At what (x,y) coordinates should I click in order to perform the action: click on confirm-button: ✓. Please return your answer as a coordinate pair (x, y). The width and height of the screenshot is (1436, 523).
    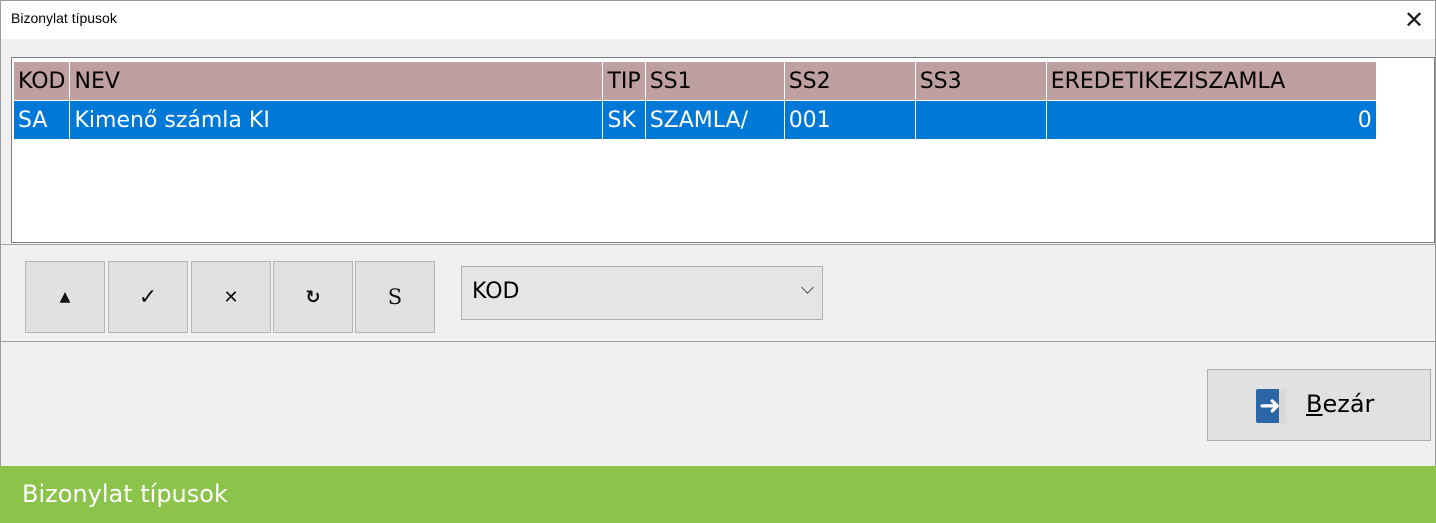
    Looking at the image, I should click on (148, 297).